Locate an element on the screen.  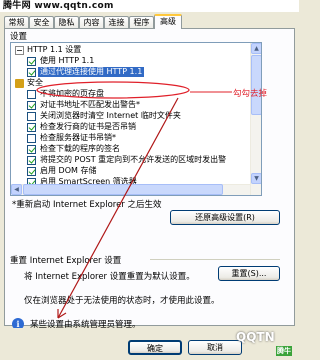
horizontal-scrollbar: ◀ is located at coordinates (130, 189).